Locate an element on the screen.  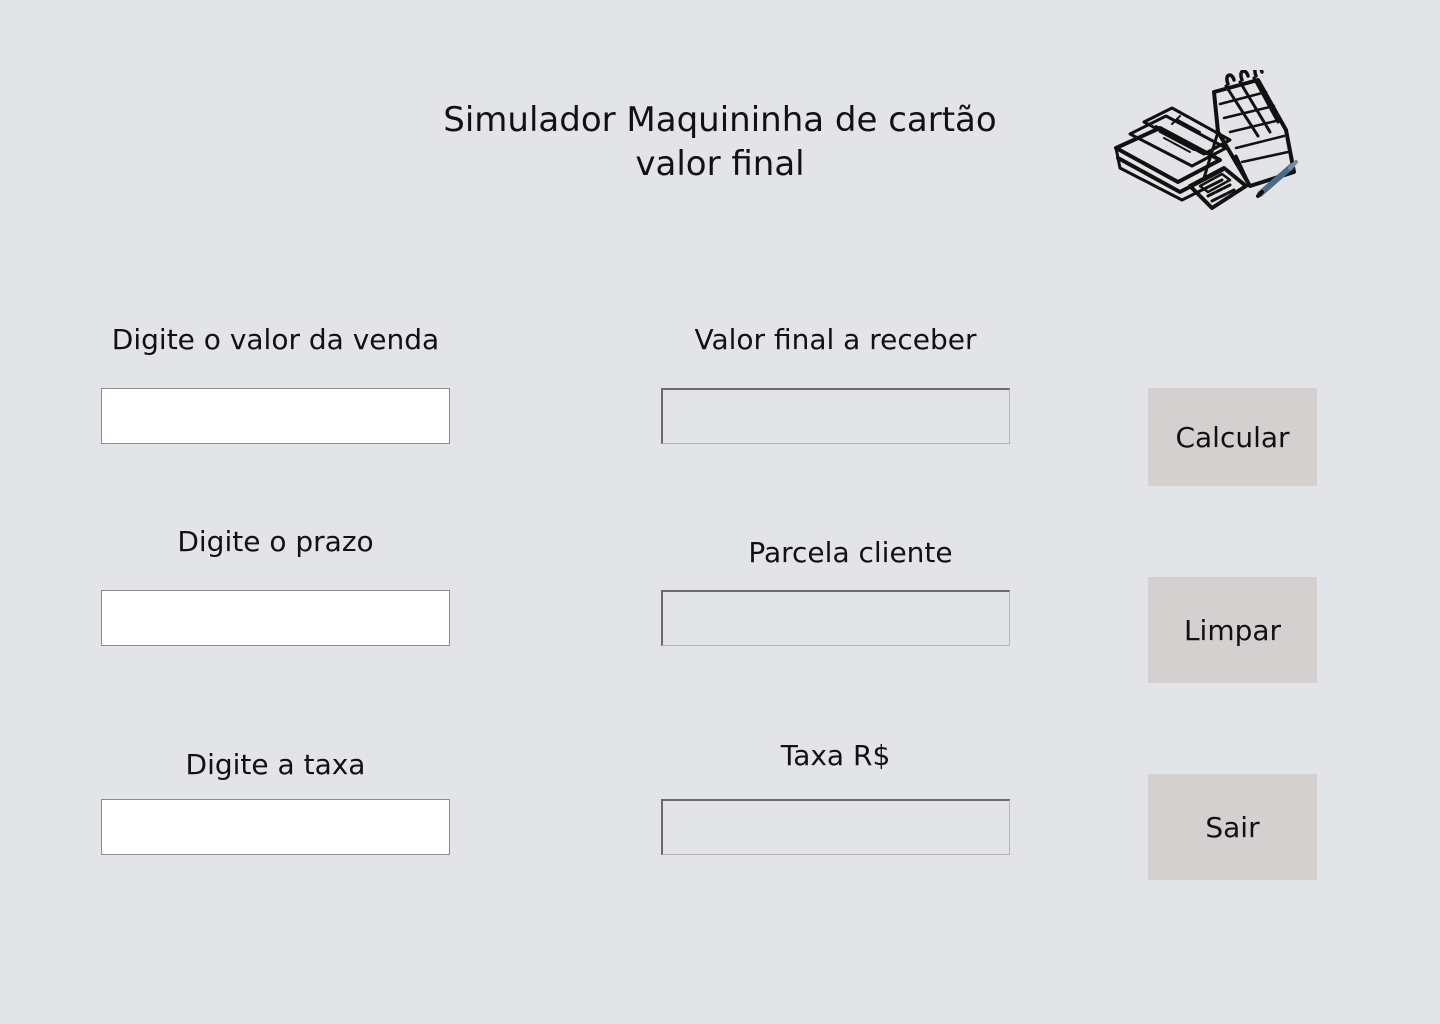
taxa-input is located at coordinates (275, 827).